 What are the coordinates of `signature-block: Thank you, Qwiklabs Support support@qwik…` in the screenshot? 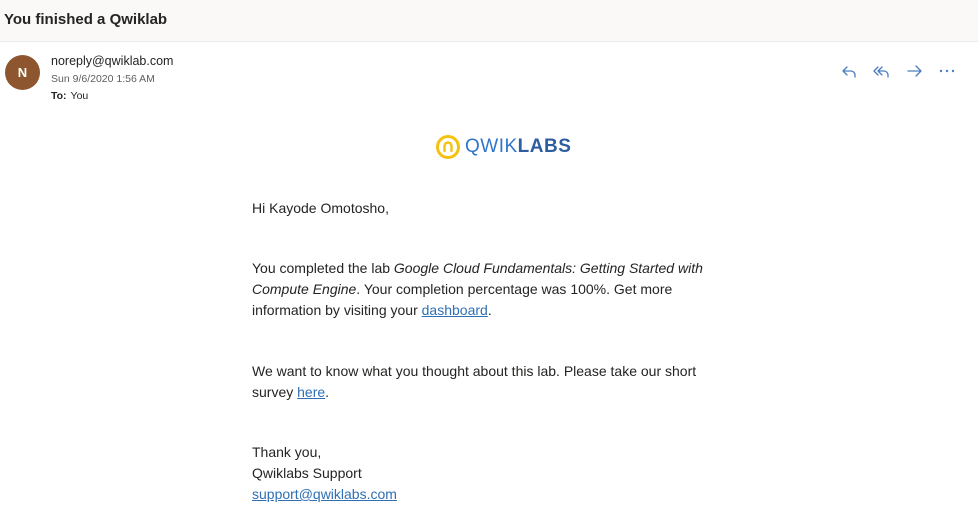 It's located at (492, 473).